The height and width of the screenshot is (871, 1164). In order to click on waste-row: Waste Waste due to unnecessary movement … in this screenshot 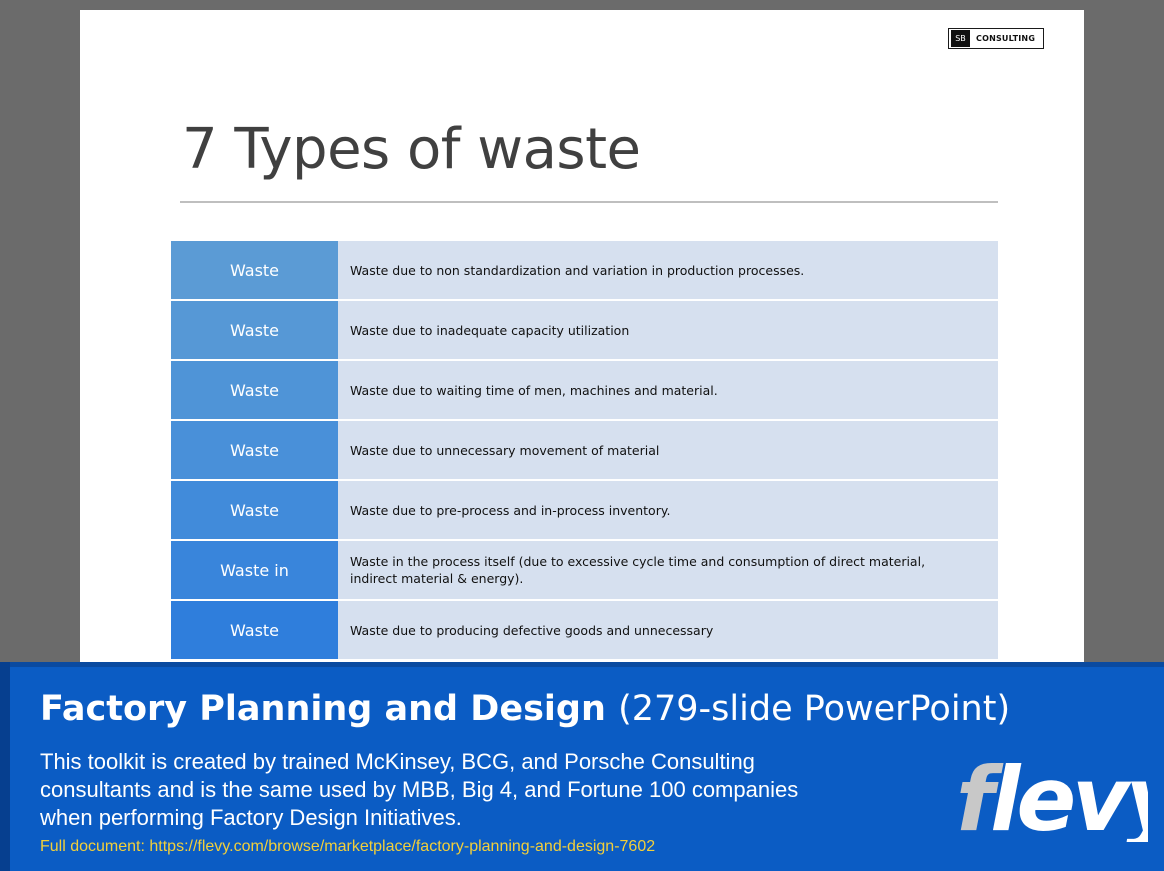, I will do `click(584, 450)`.